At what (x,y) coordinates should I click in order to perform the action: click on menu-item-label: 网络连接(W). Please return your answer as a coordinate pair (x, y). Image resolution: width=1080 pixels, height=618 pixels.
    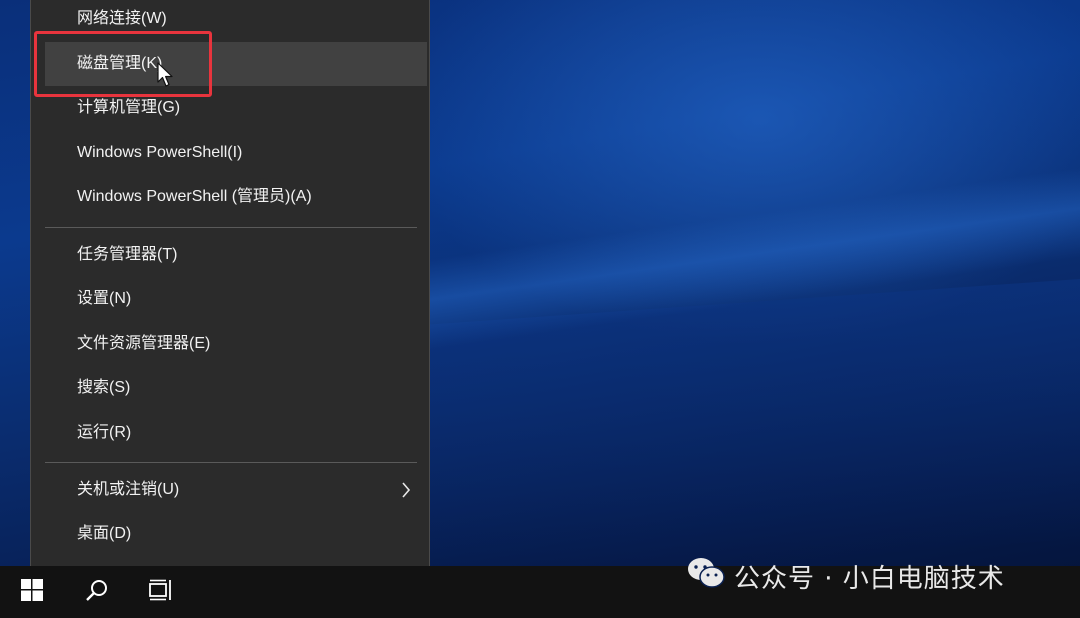
    Looking at the image, I should click on (122, 18).